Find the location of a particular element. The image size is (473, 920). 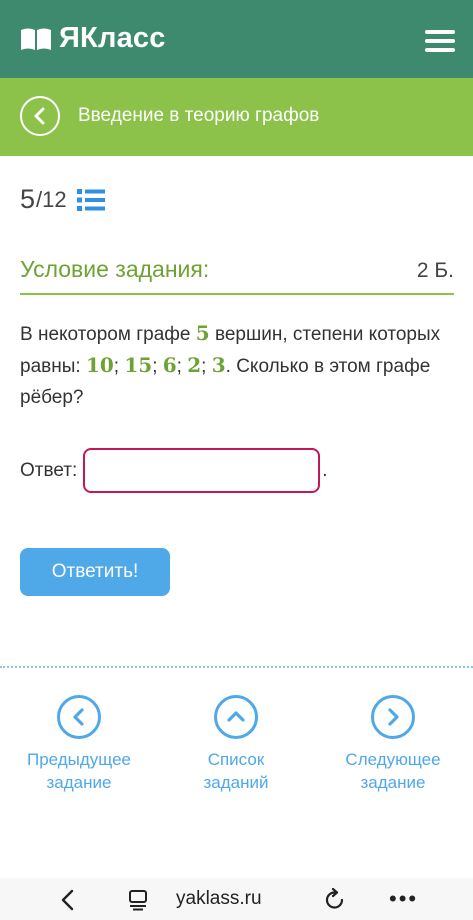

reload-icon is located at coordinates (335, 899).